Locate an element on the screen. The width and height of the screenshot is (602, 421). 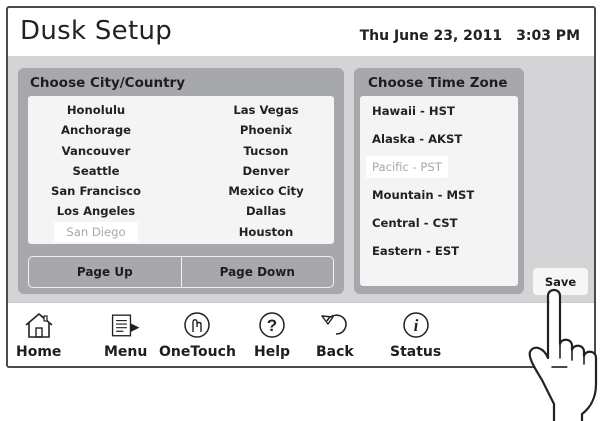
svg-text: i is located at coordinates (415, 325).